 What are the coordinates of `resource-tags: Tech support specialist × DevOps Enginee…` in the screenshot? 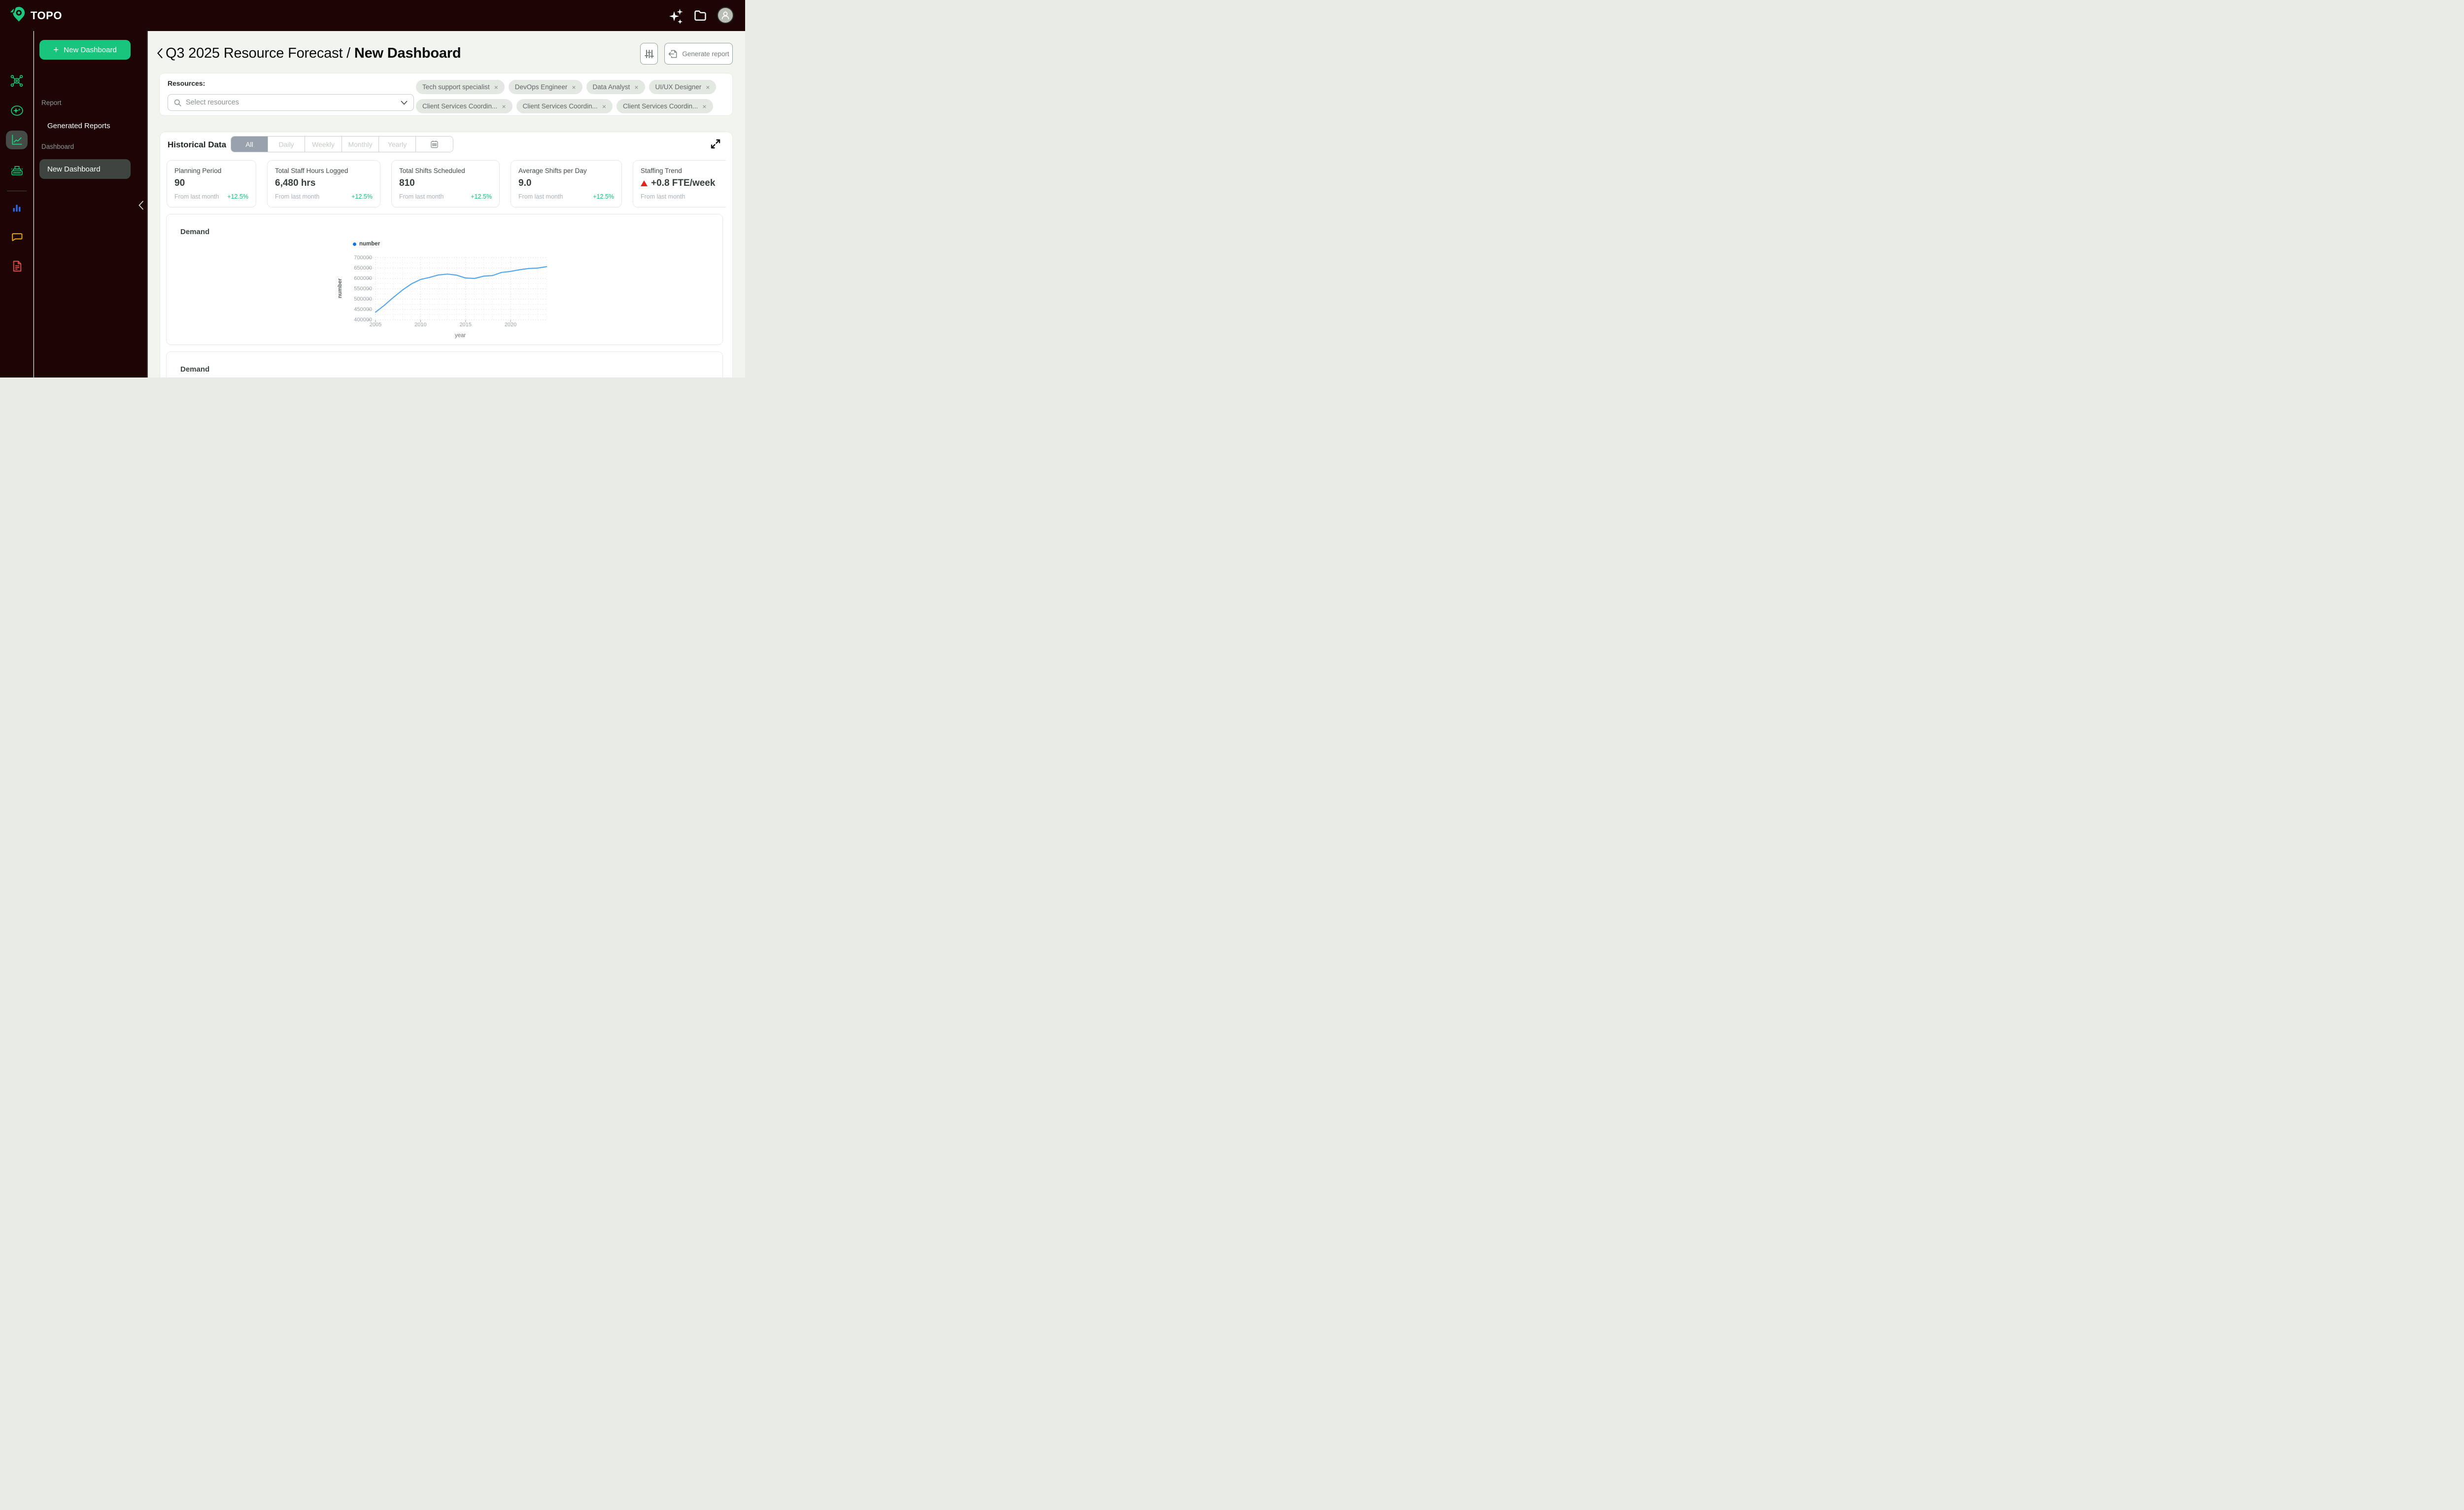 It's located at (571, 96).